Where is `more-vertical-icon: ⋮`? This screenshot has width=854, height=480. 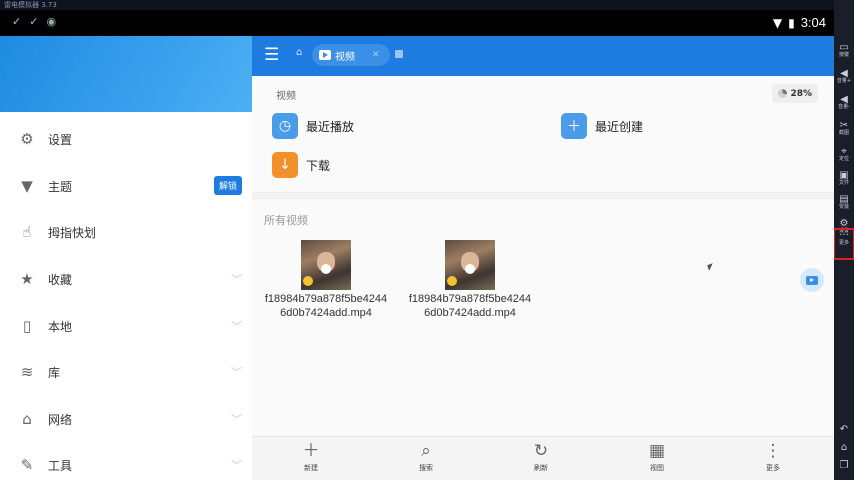
more-vertical-icon: ⋮ is located at coordinates (773, 451).